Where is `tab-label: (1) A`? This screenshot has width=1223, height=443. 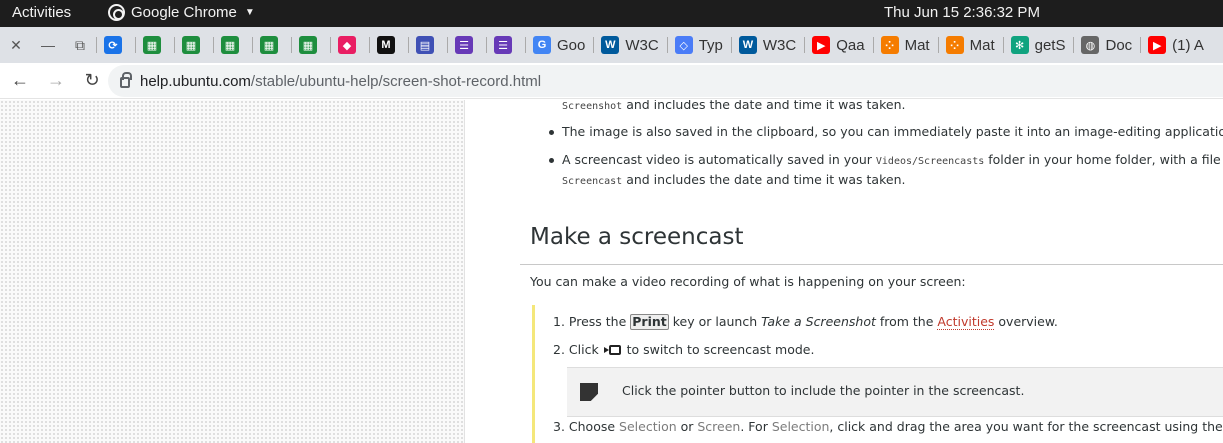 tab-label: (1) A is located at coordinates (1188, 45).